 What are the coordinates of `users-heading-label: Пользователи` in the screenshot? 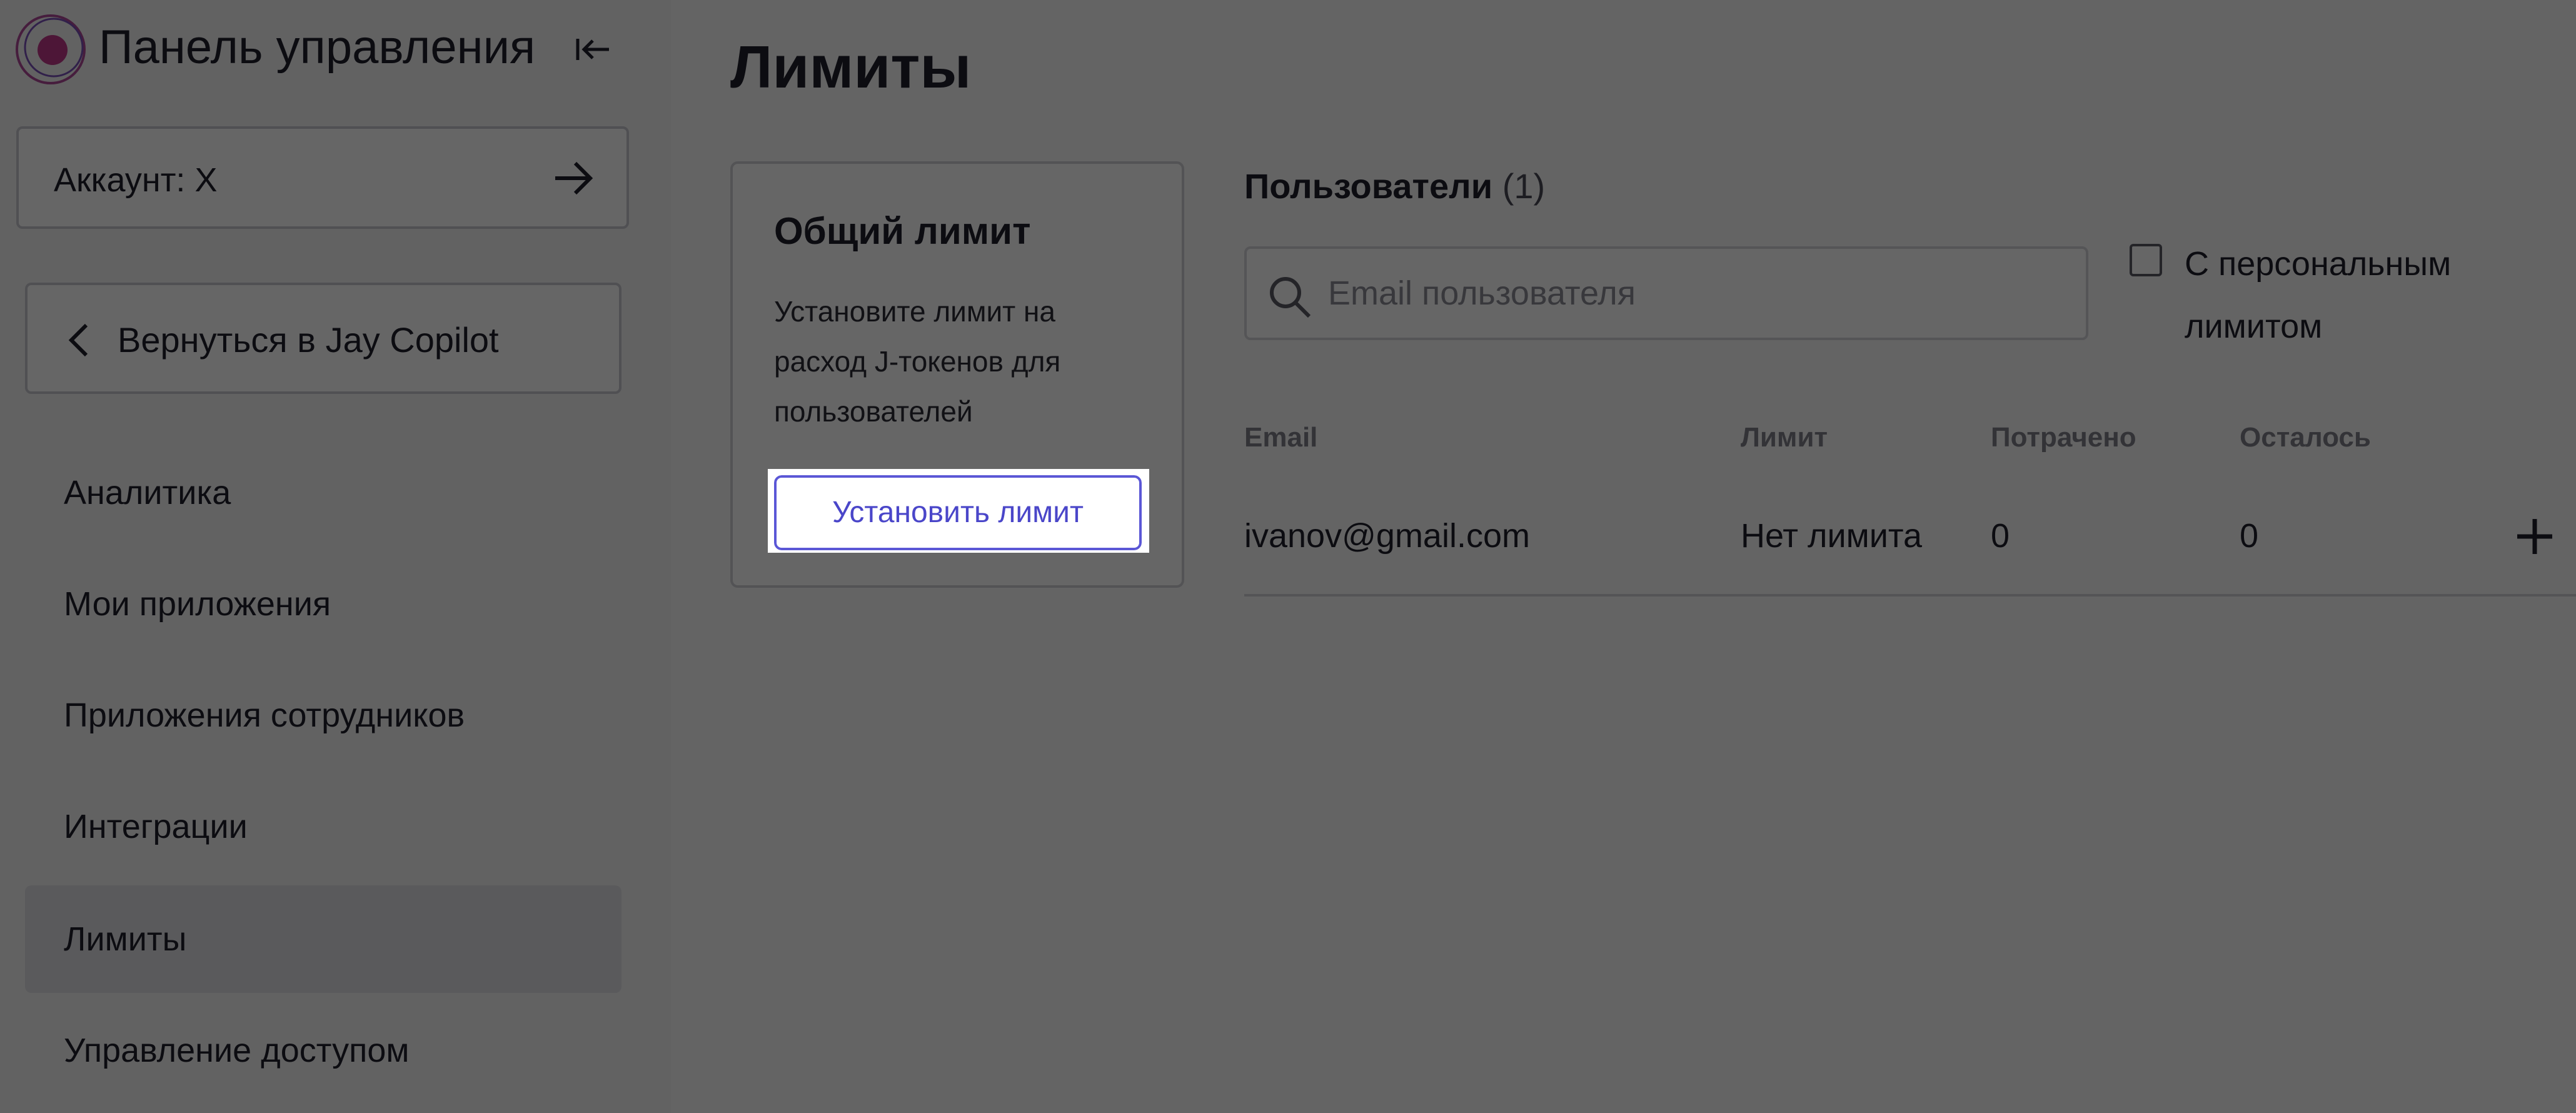 It's located at (1368, 186).